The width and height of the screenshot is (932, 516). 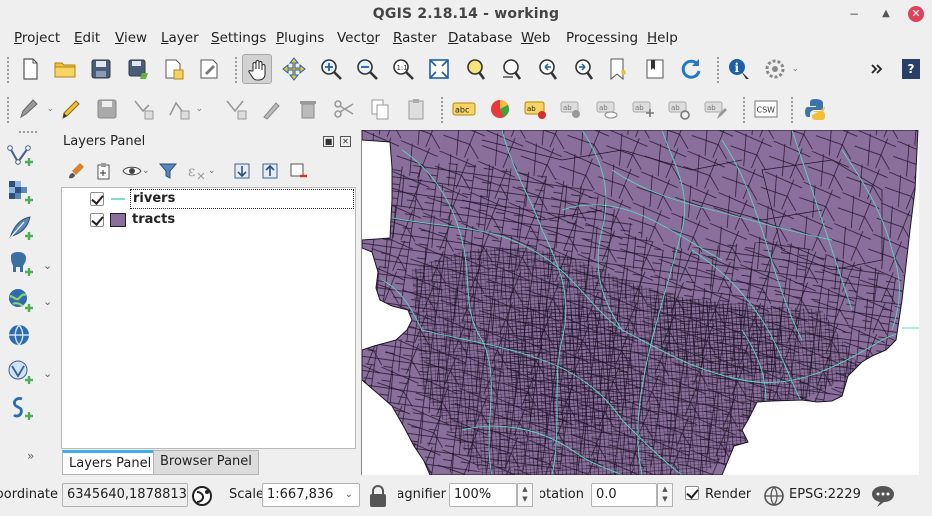 I want to click on identify-features-button: i, so click(x=739, y=69).